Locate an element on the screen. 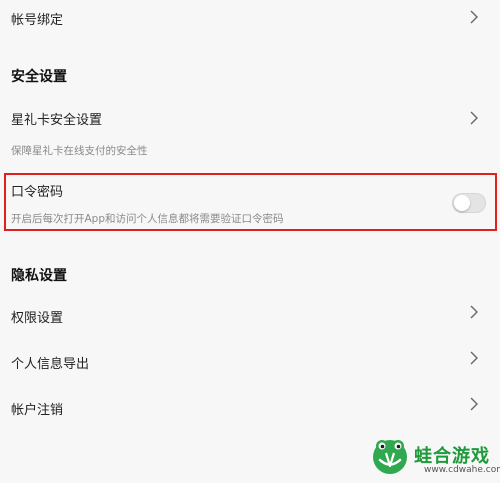 This screenshot has width=500, height=483. account-binding-row: 帐号绑定 is located at coordinates (250, 18).